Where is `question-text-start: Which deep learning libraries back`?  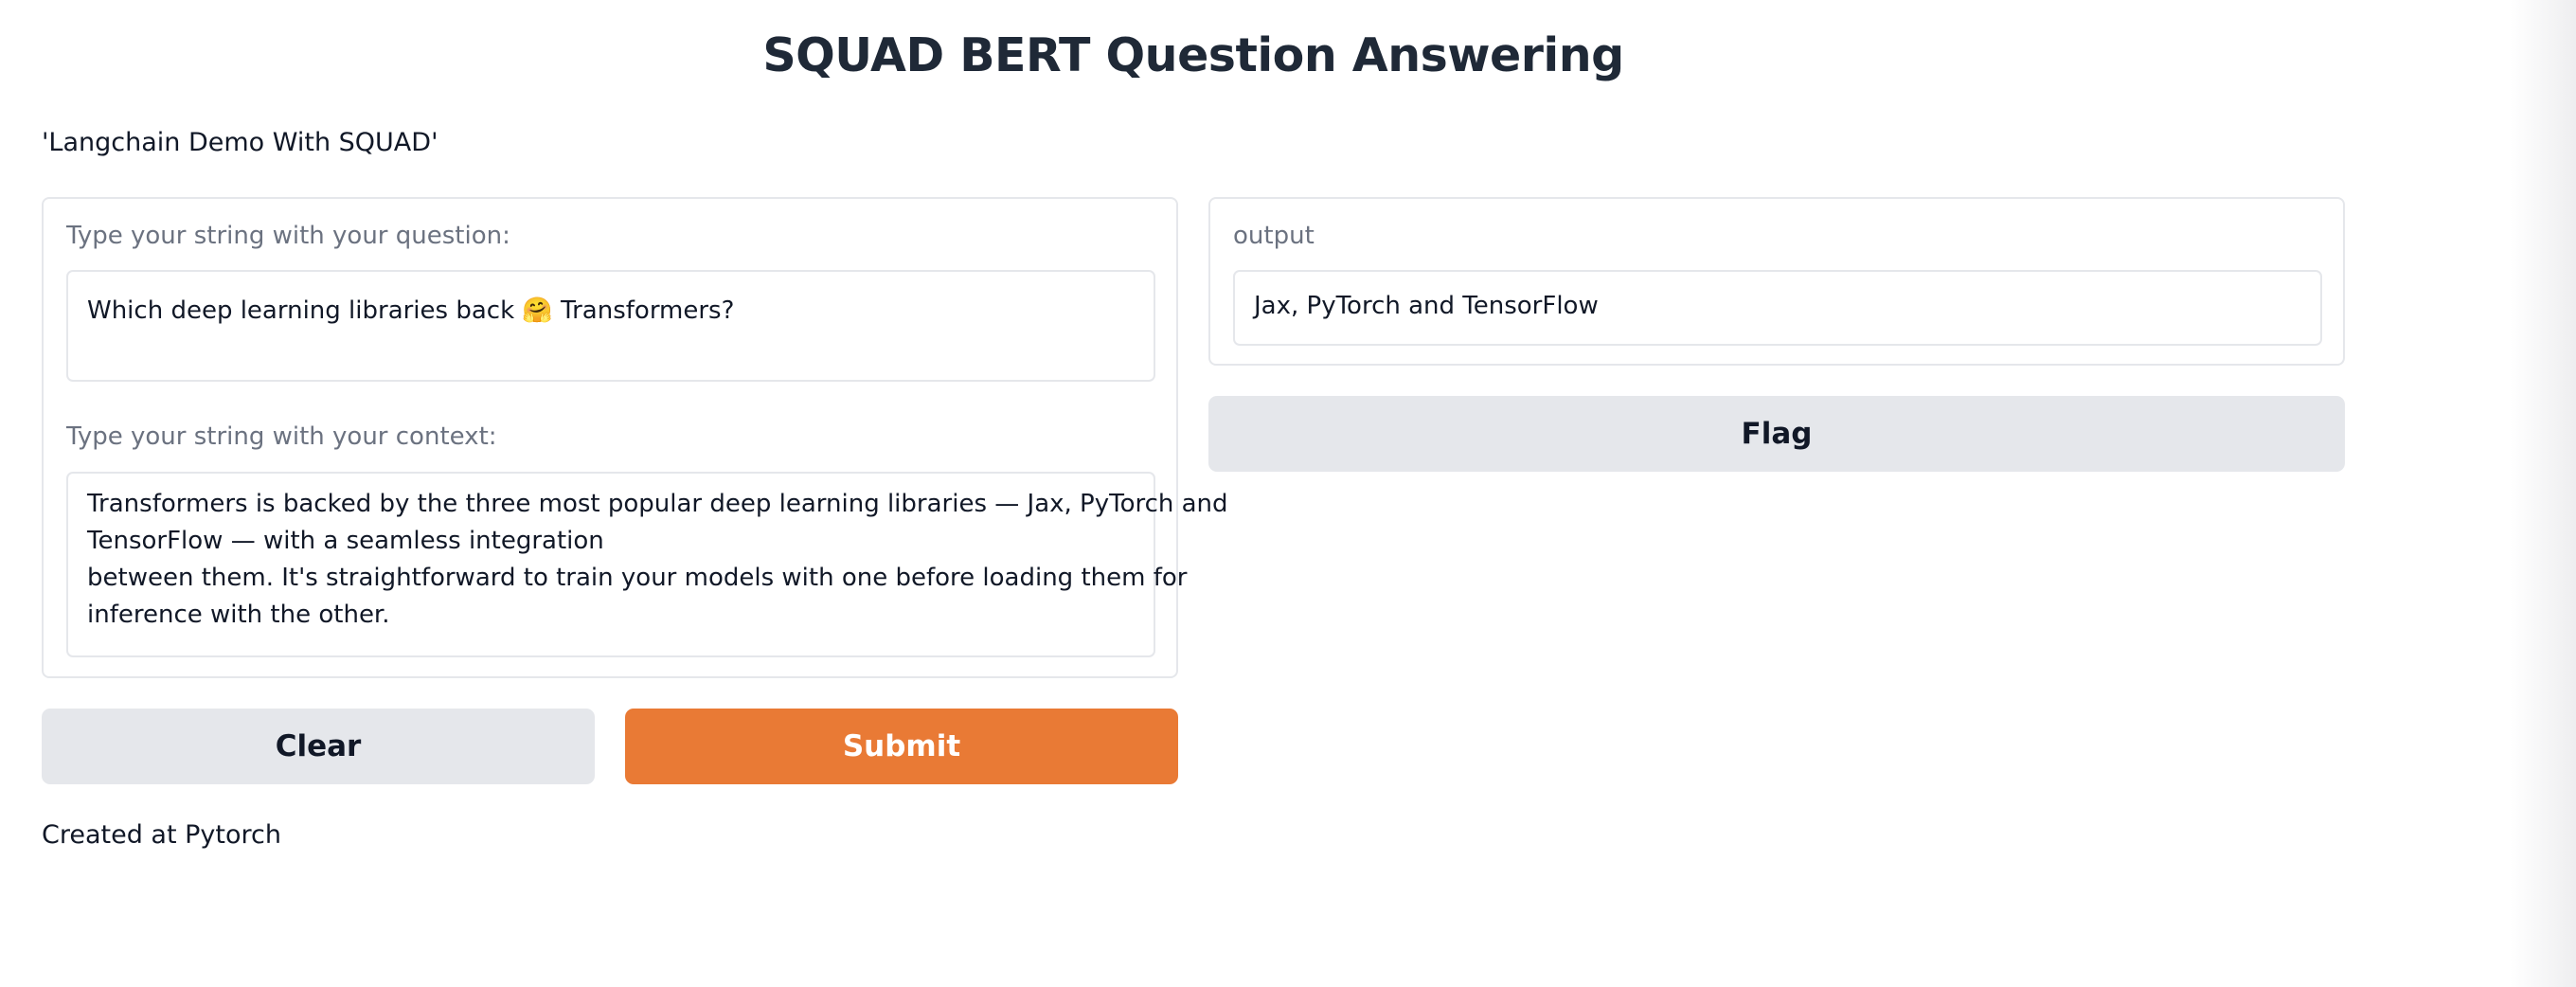 question-text-start: Which deep learning libraries back is located at coordinates (305, 310).